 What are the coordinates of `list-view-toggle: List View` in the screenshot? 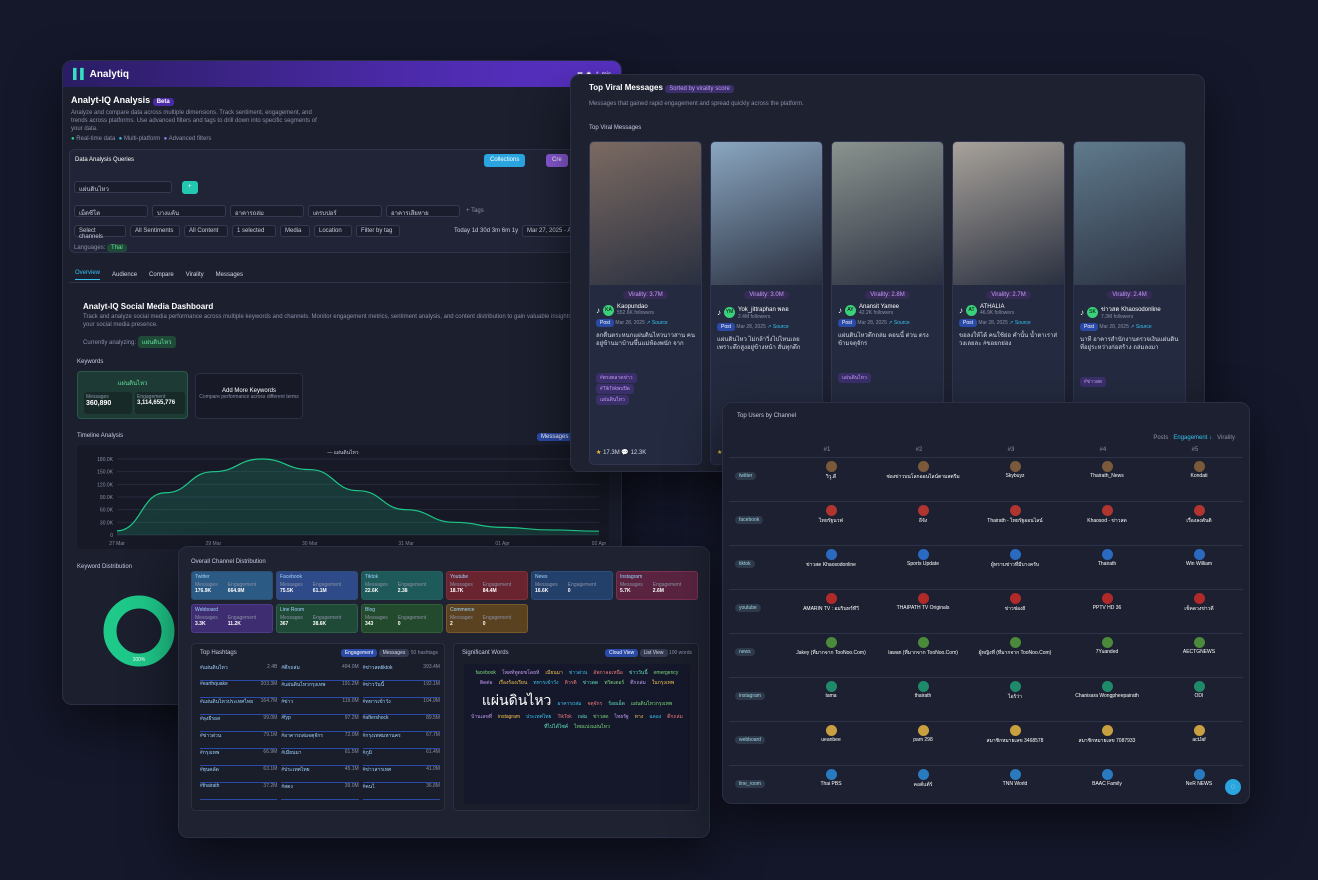 It's located at (653, 653).